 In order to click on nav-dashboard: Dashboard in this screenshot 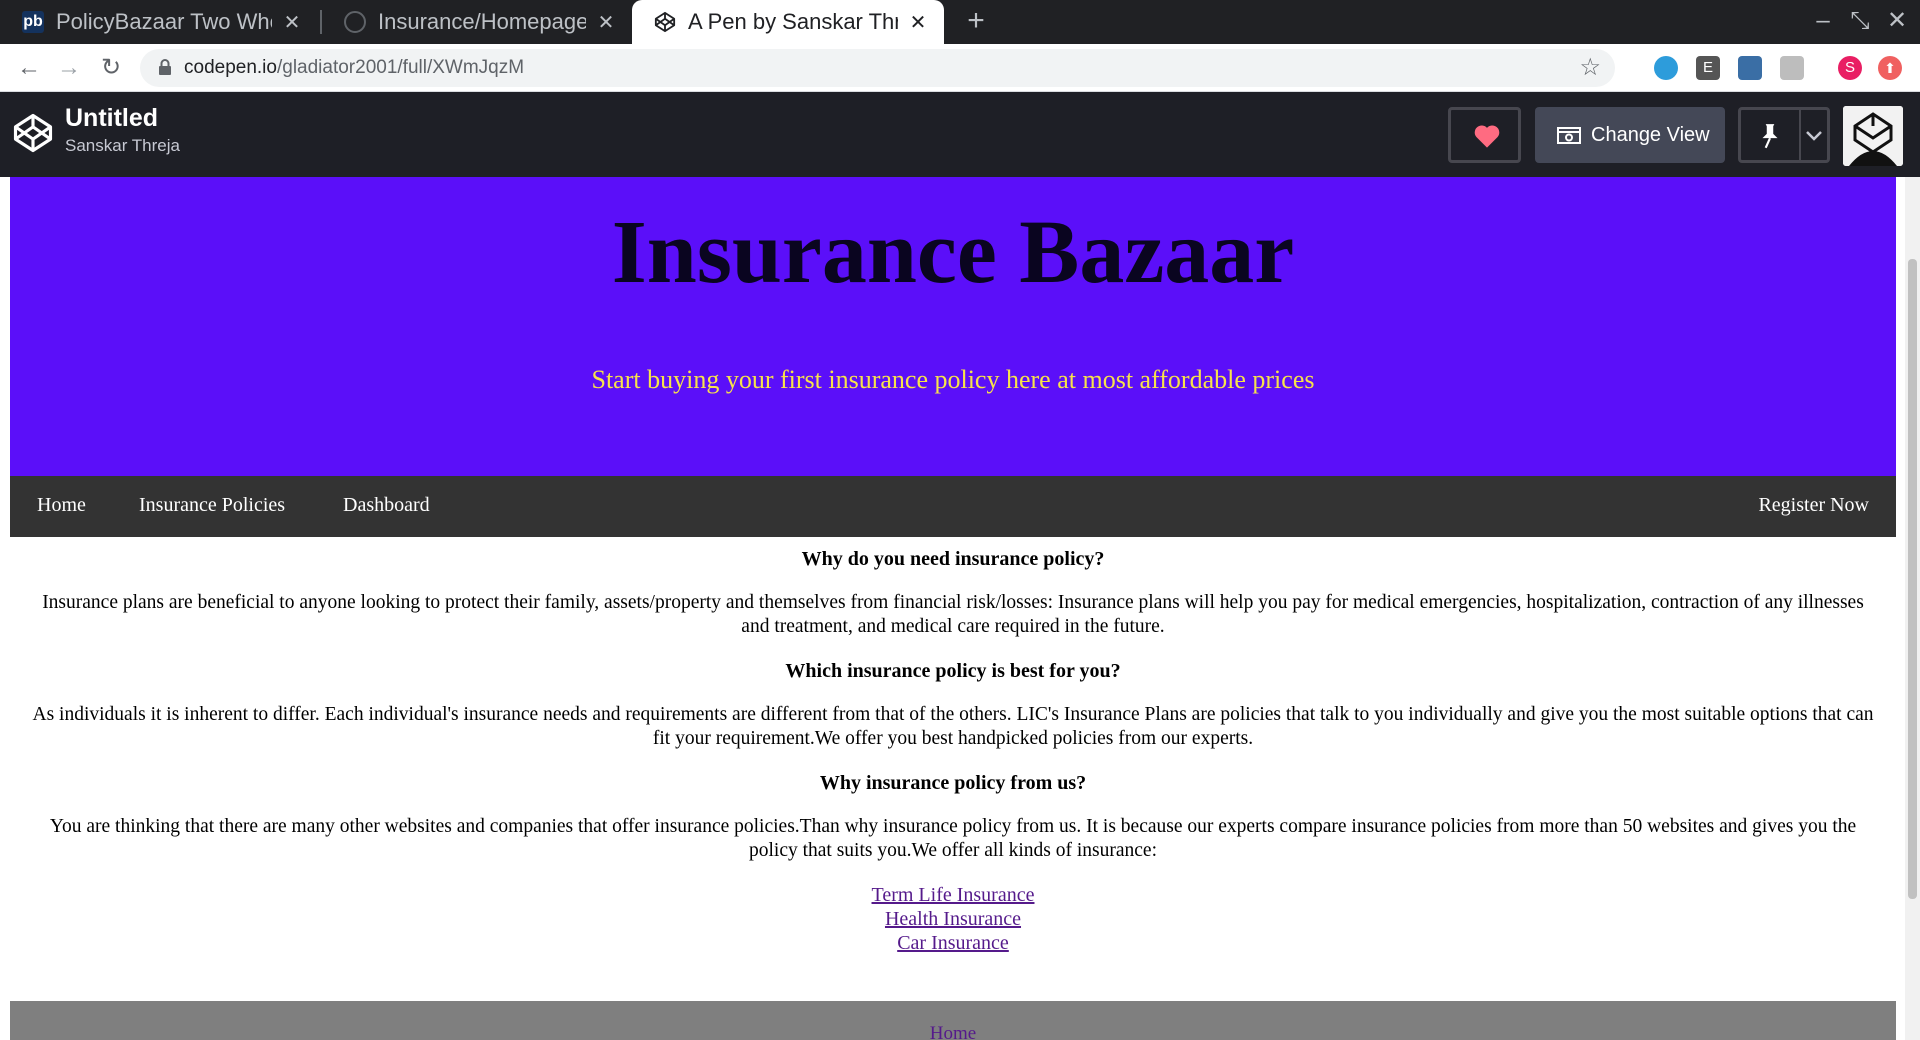, I will do `click(386, 505)`.